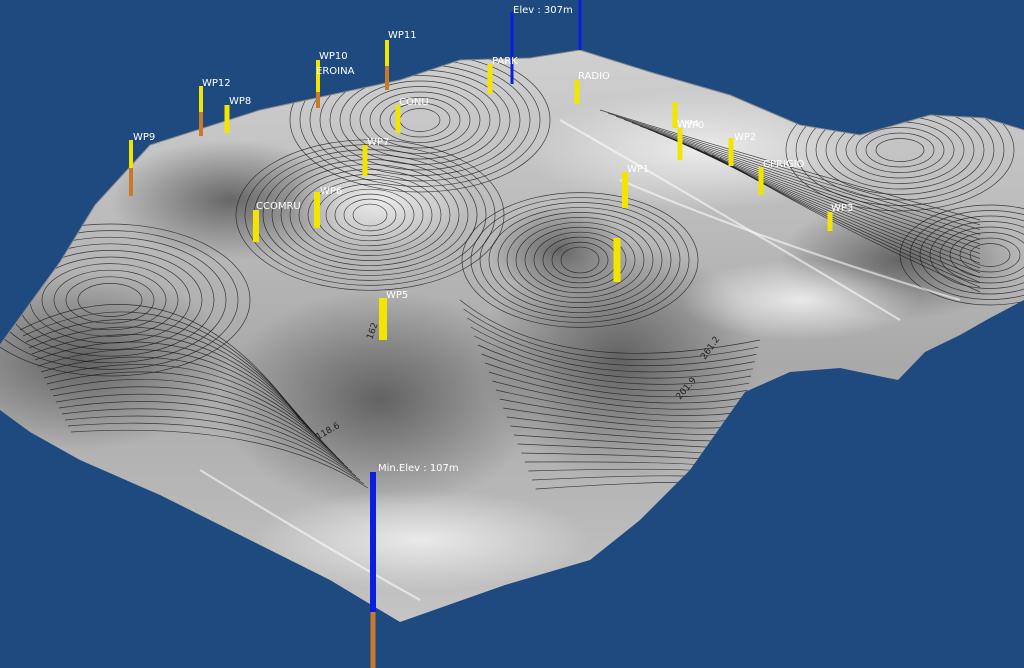 This screenshot has height=668, width=1024. What do you see at coordinates (378, 142) in the screenshot?
I see `waypoint-label: WP7` at bounding box center [378, 142].